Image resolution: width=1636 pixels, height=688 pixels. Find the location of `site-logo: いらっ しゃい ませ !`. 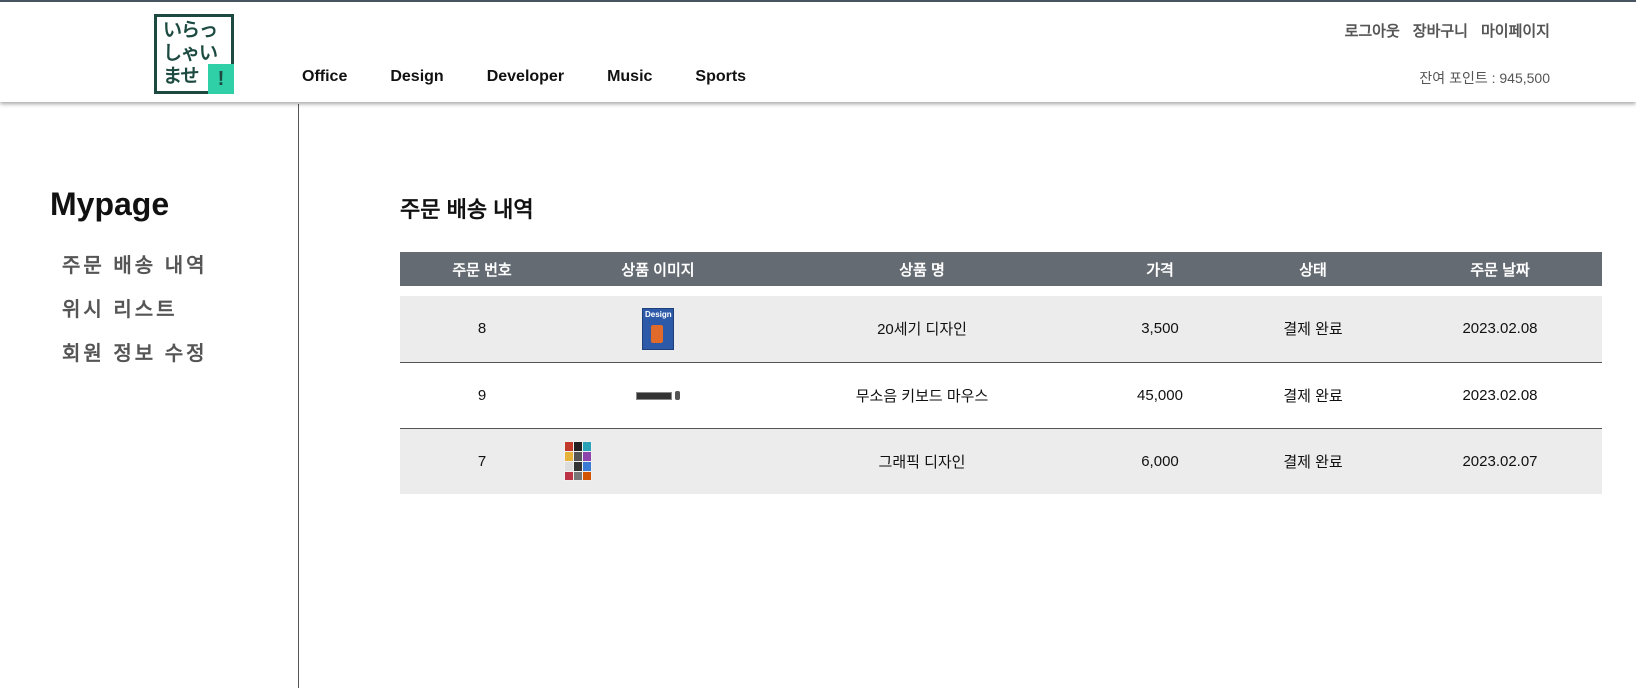

site-logo: いらっ しゃい ませ ! is located at coordinates (194, 54).